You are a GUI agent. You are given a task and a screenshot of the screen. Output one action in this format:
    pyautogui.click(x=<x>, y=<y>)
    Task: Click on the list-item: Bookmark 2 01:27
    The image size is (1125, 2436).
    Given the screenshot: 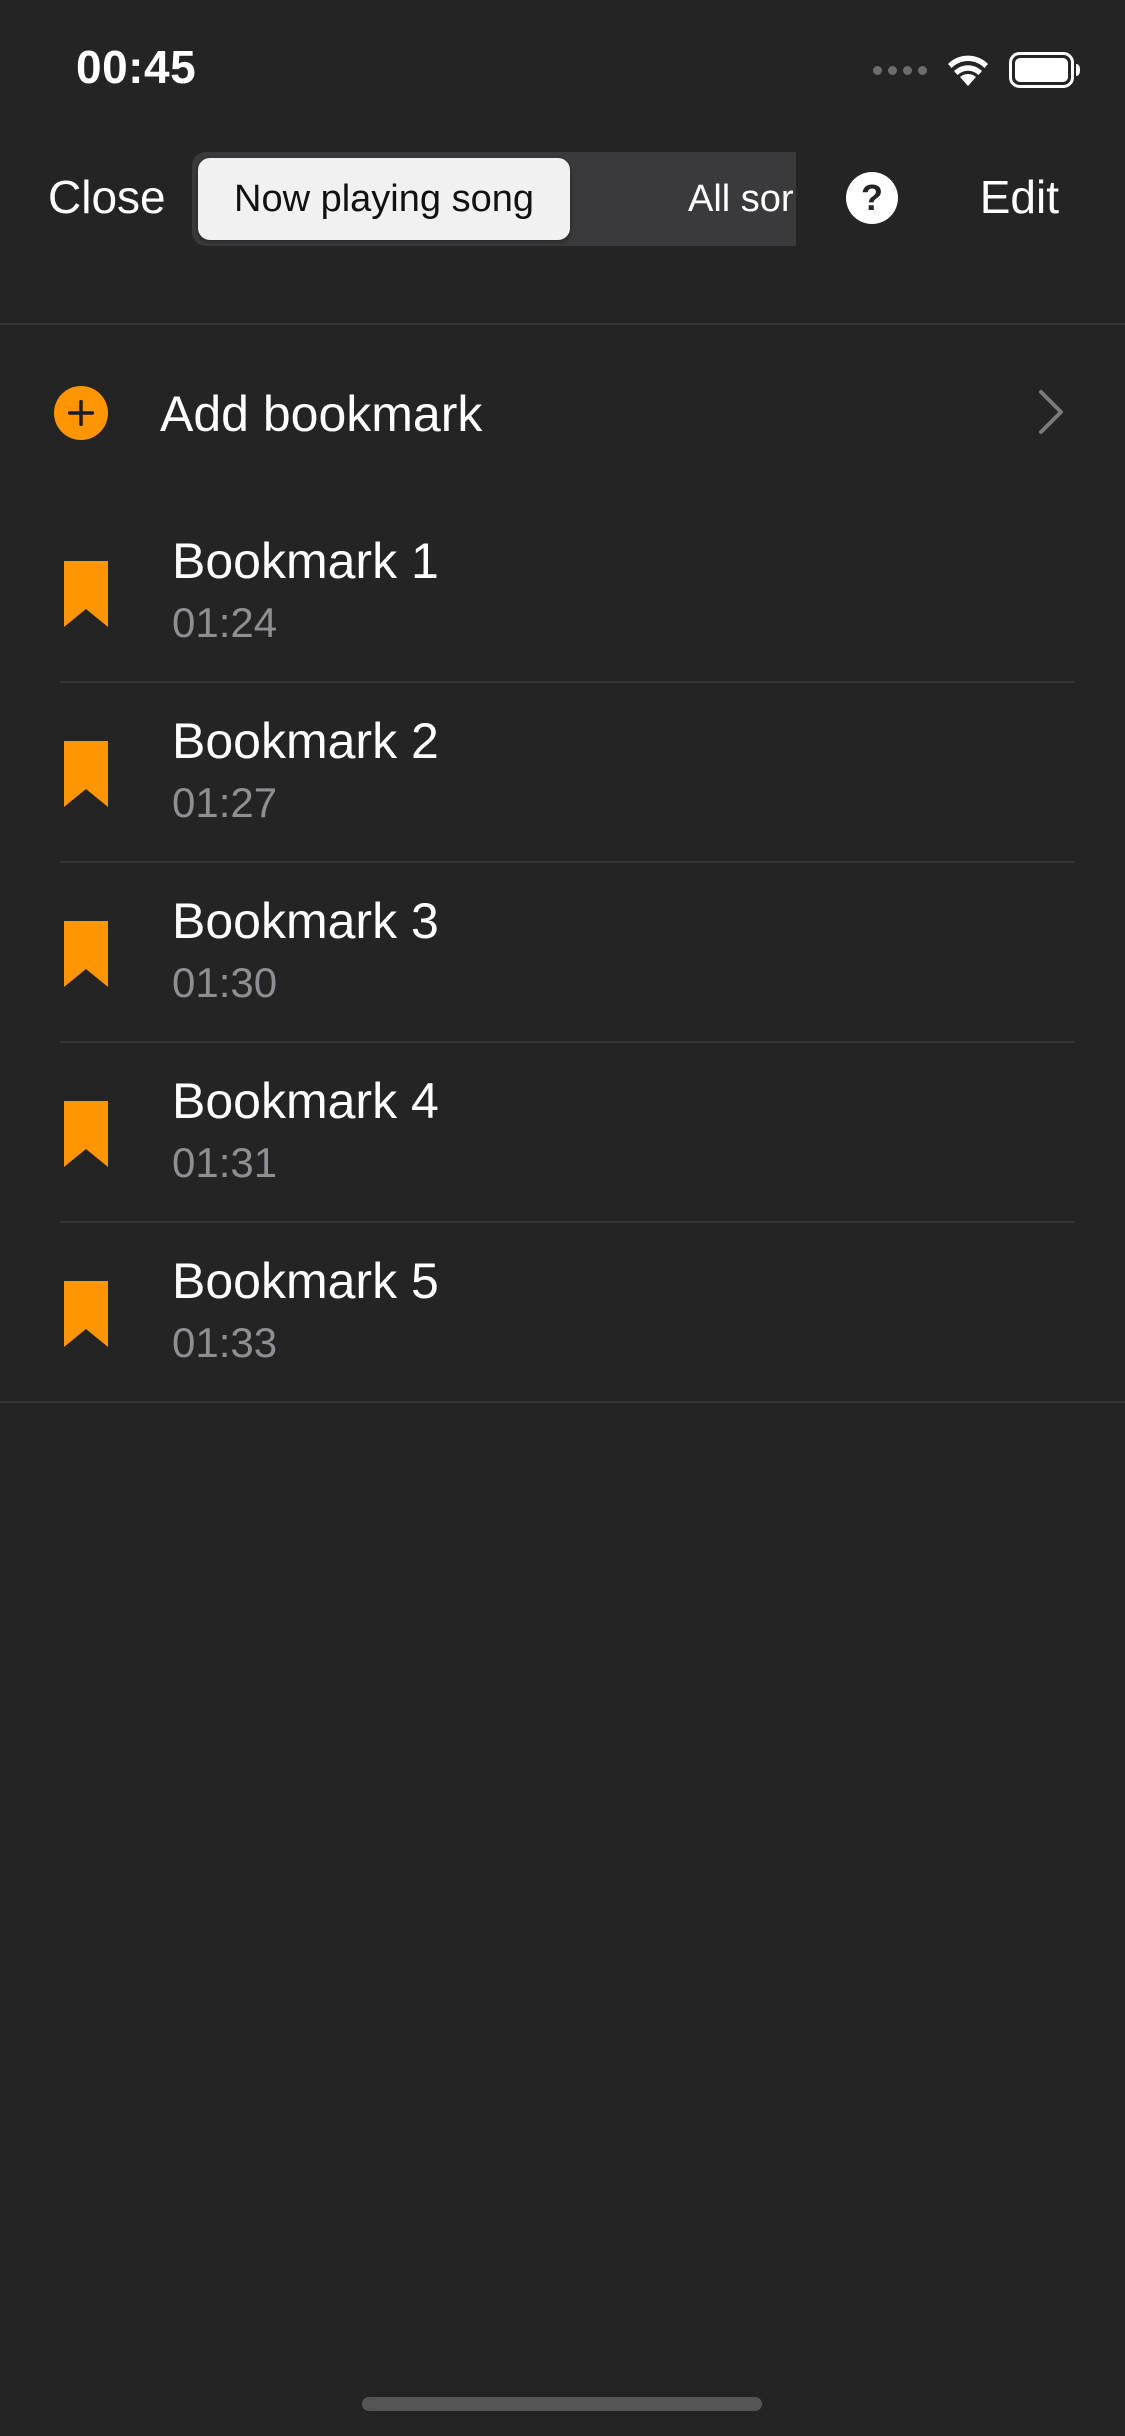 What is the action you would take?
    pyautogui.click(x=562, y=773)
    